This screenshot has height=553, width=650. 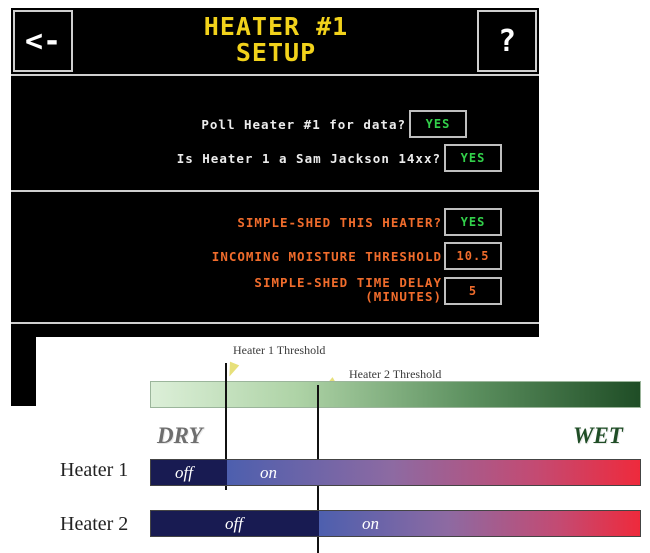 What do you see at coordinates (403, 296) in the screenshot?
I see `time-delay-label-line-2: (MINUTES)` at bounding box center [403, 296].